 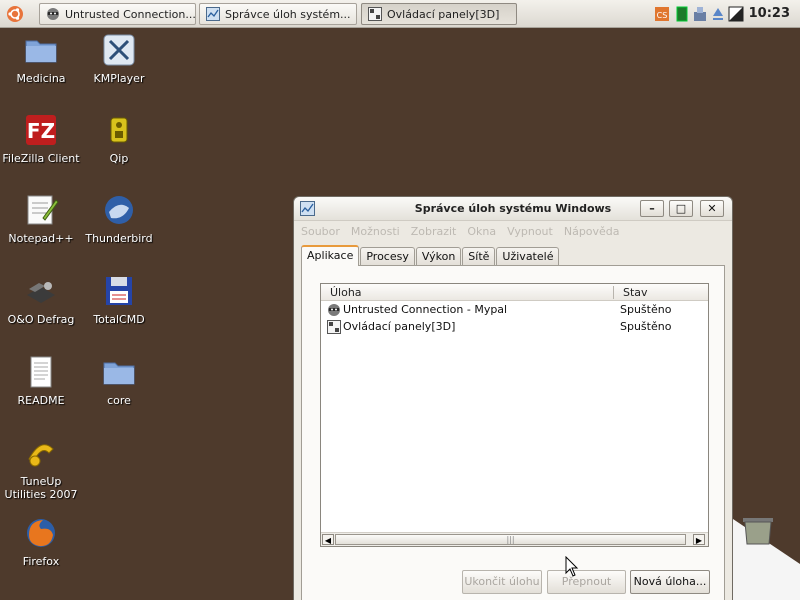 I want to click on desktop-icon-thunderbird: Thunderbird, so click(x=119, y=218).